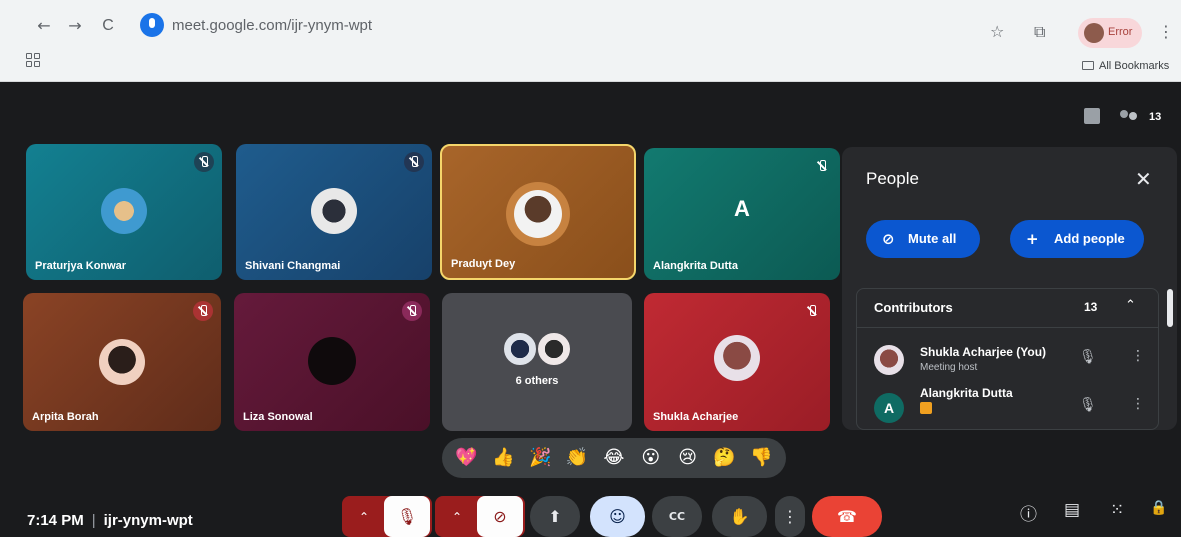  What do you see at coordinates (293, 266) in the screenshot?
I see `participant-name: Shivani Changmai` at bounding box center [293, 266].